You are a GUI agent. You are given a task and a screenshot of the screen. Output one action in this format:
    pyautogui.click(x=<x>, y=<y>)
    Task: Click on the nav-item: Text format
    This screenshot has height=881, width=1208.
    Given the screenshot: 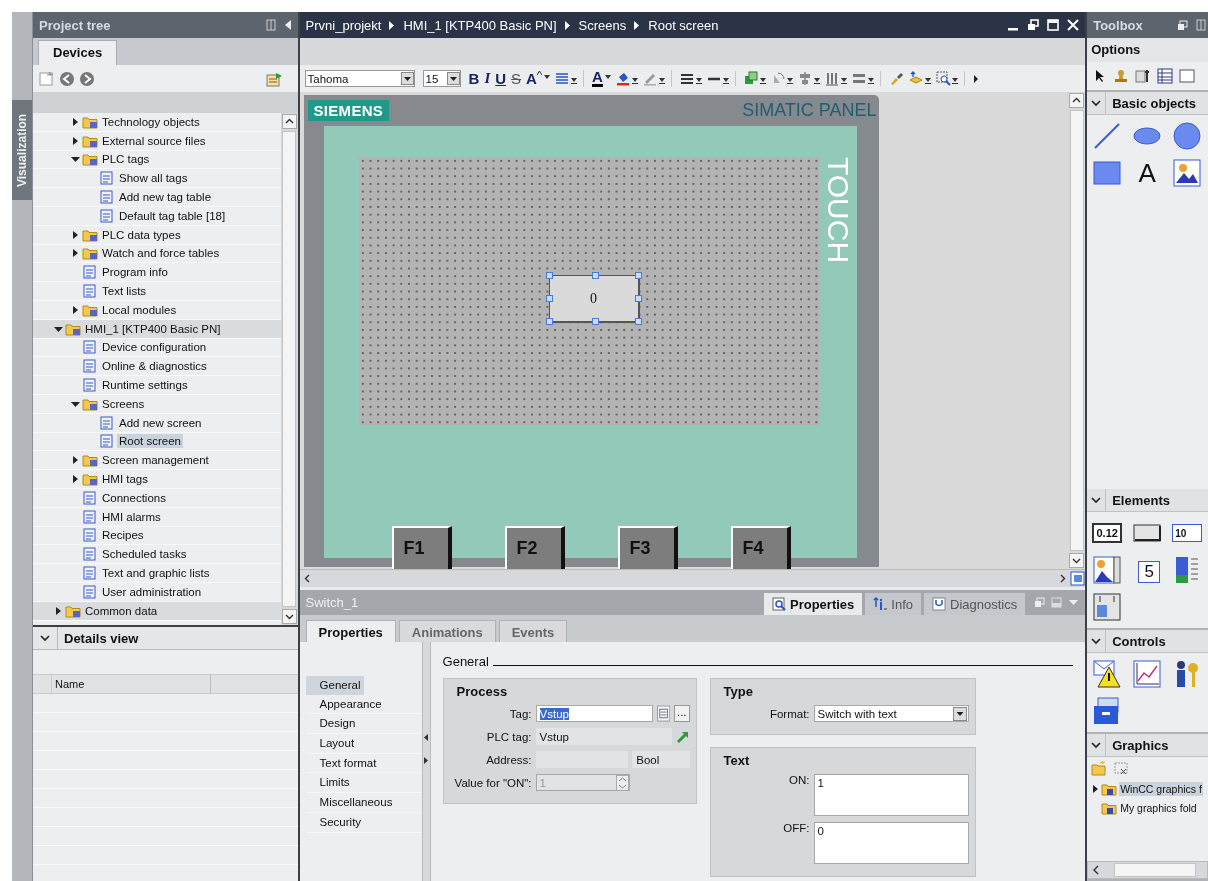 What is the action you would take?
    pyautogui.click(x=363, y=763)
    